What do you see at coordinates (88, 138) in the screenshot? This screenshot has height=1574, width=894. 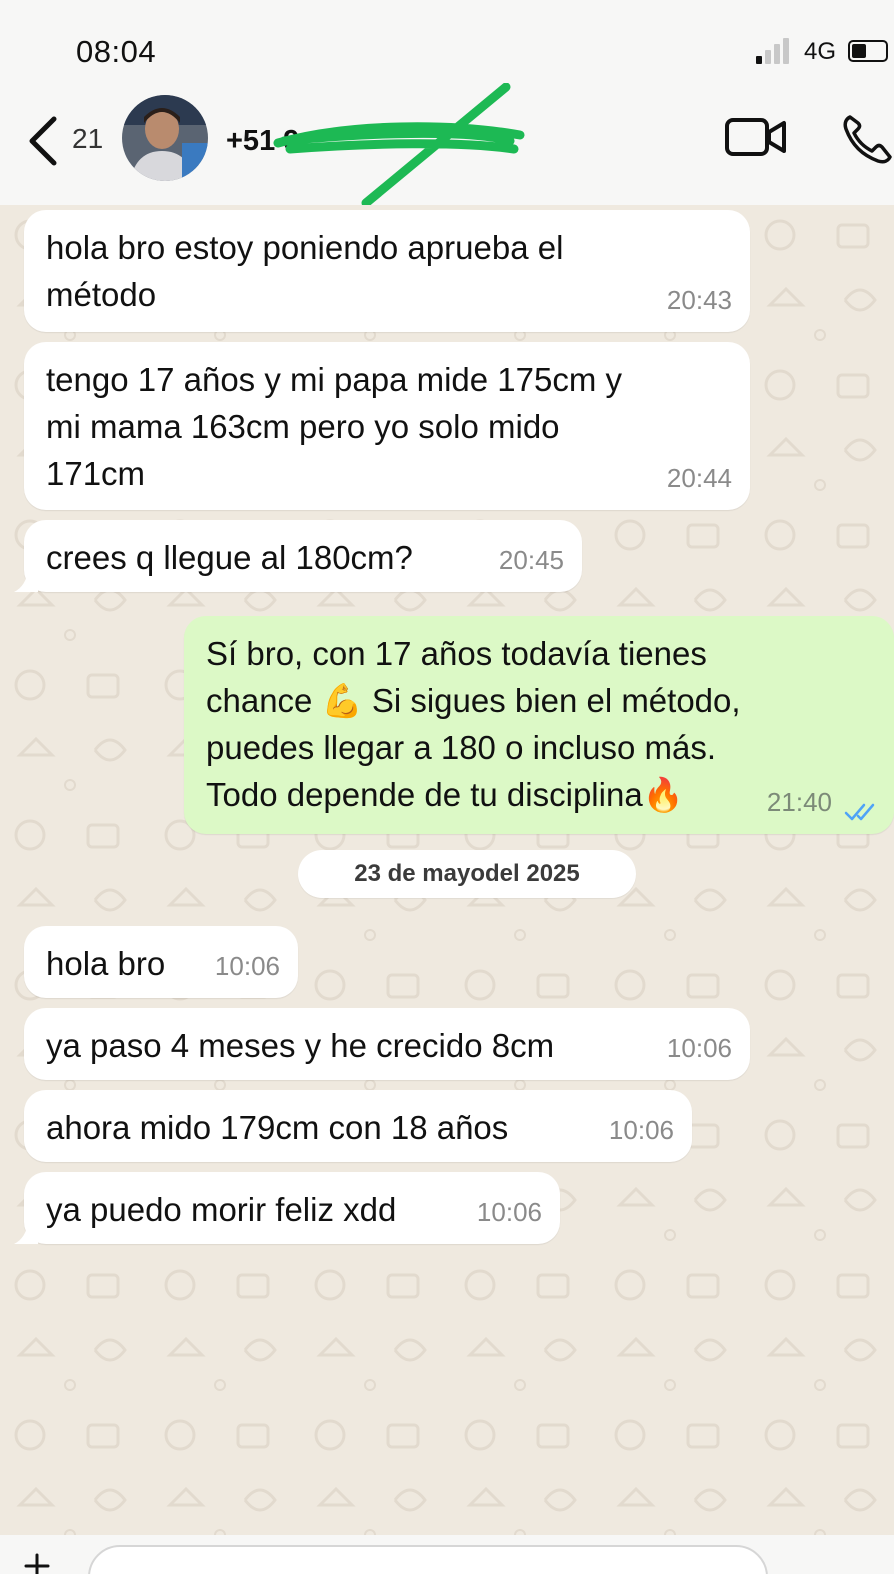 I see `unread-count: 21` at bounding box center [88, 138].